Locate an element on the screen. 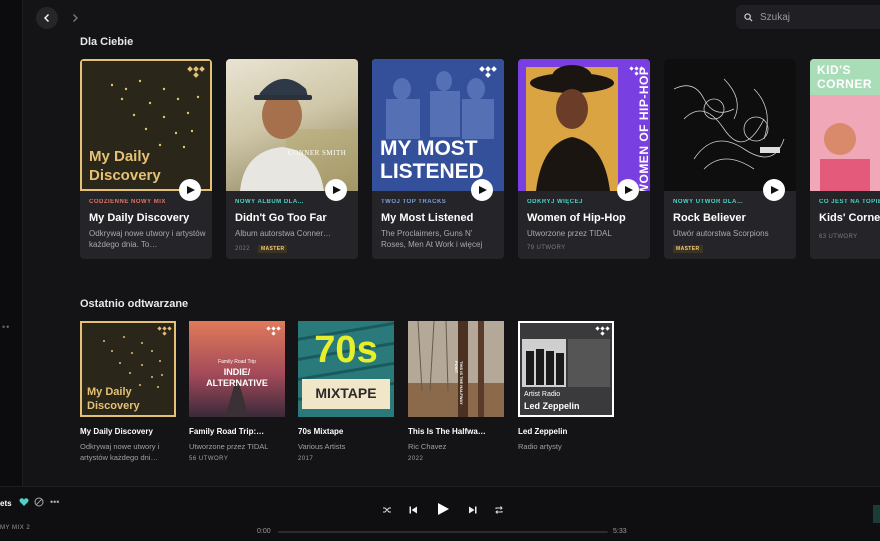 This screenshot has height=541, width=880. recent-subtitle: Radio artysty is located at coordinates (540, 446).